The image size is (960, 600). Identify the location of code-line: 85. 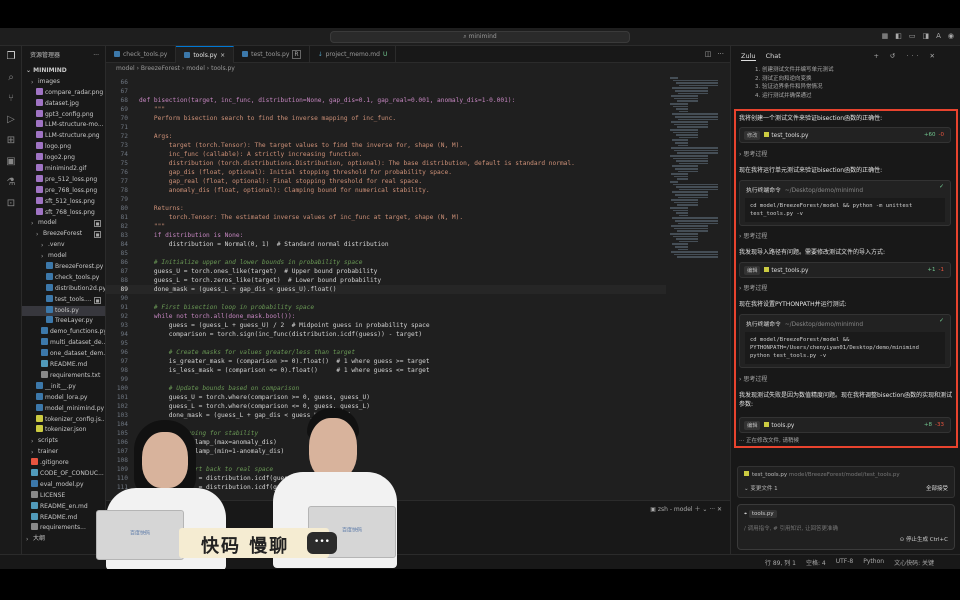
(386, 253).